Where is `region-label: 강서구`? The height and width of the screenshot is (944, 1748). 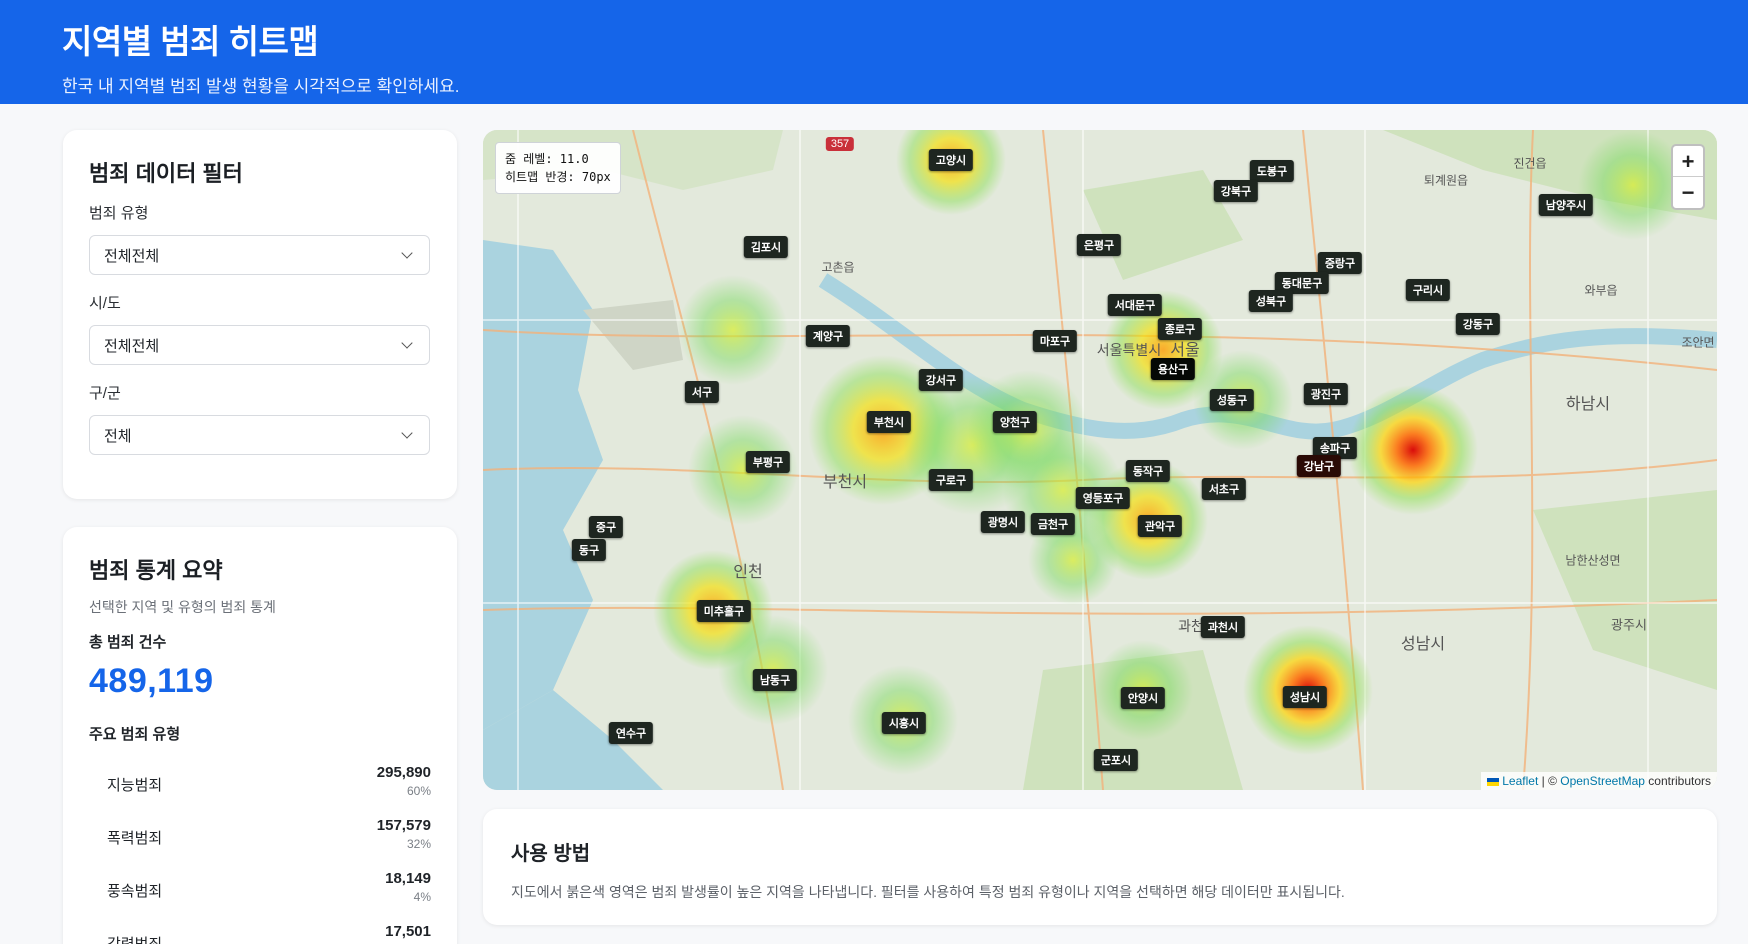
region-label: 강서구 is located at coordinates (941, 380).